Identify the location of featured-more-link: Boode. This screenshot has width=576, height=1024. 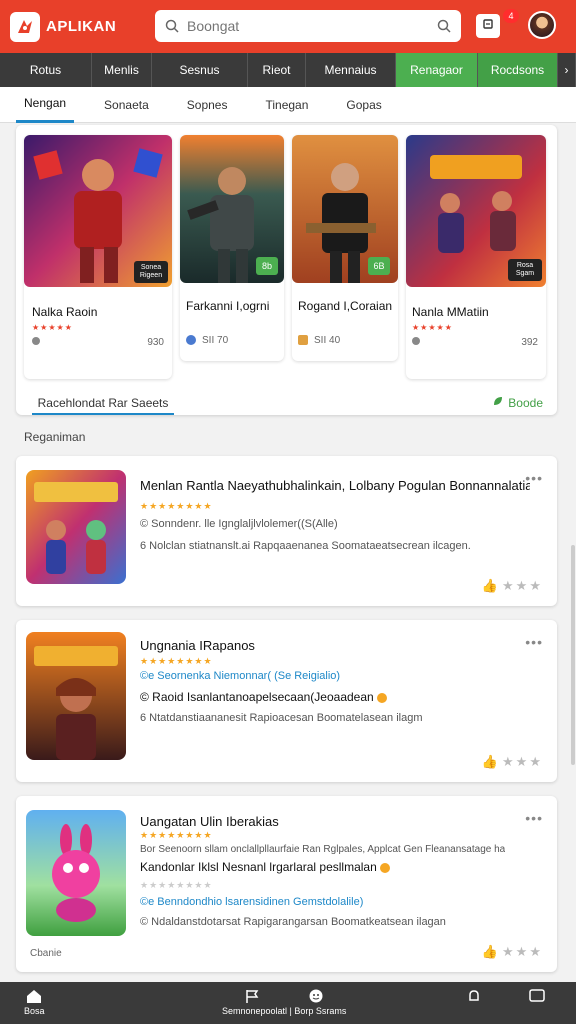
(517, 402).